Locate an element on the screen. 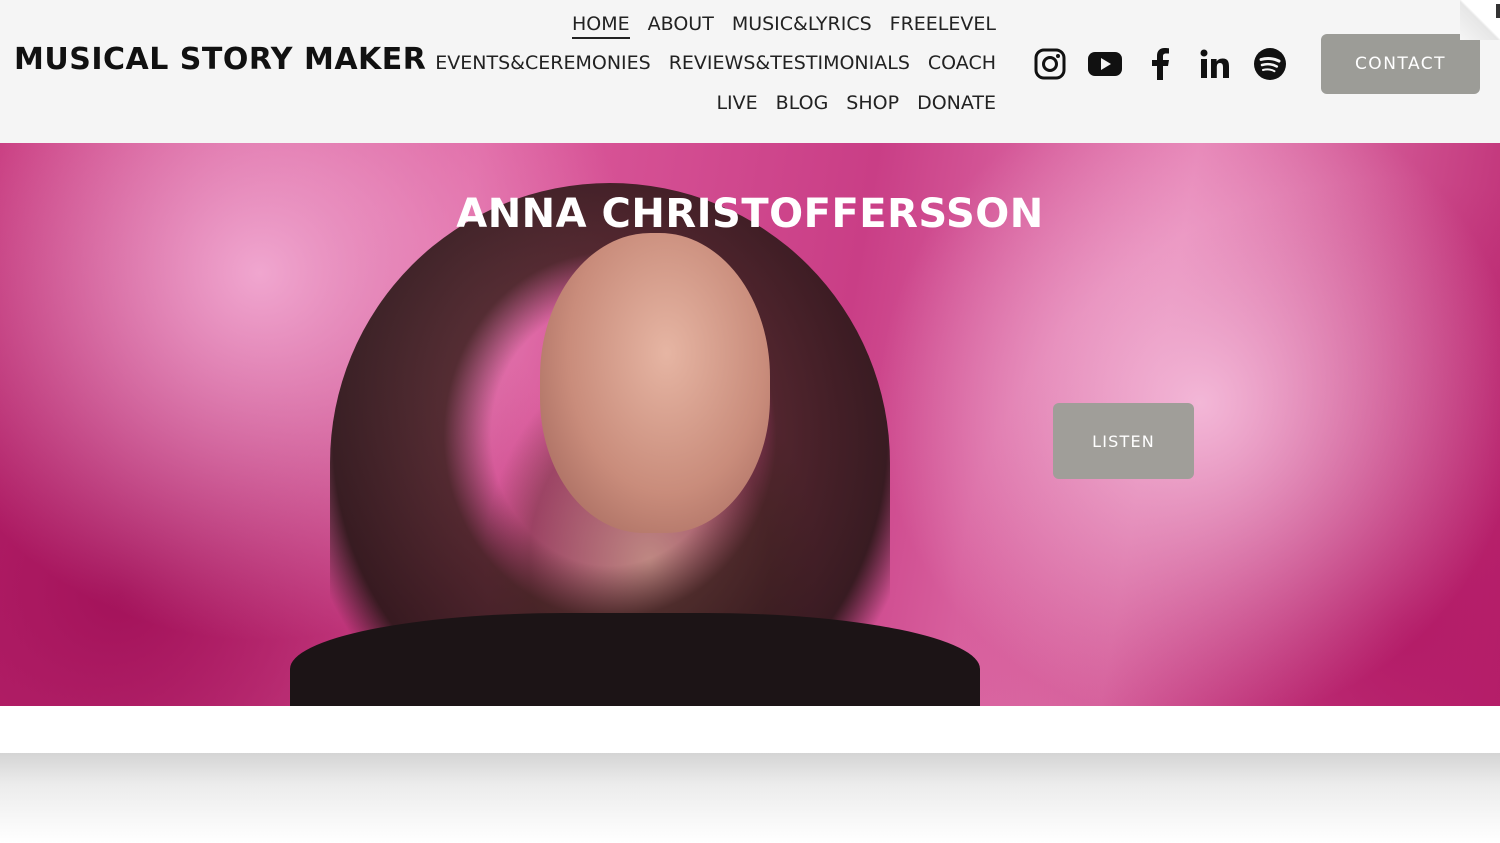  social-links is located at coordinates (1160, 64).